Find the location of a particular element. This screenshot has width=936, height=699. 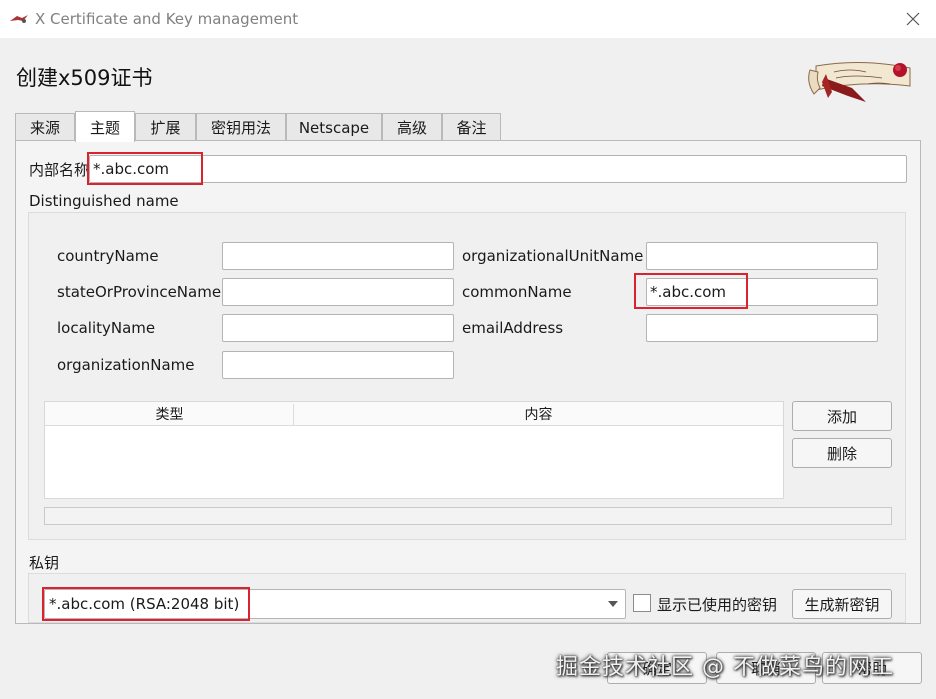

tab-source: 来源 is located at coordinates (45, 127).